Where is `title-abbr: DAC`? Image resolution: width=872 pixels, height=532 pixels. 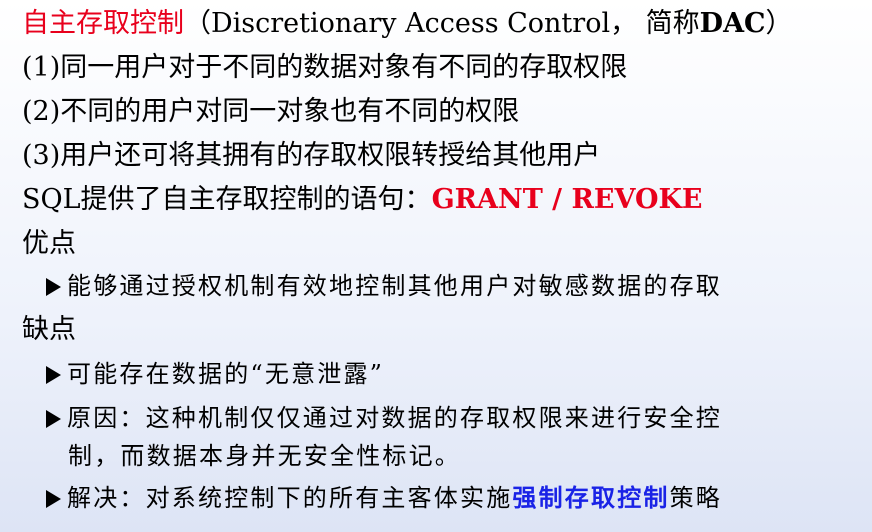 title-abbr: DAC is located at coordinates (732, 23).